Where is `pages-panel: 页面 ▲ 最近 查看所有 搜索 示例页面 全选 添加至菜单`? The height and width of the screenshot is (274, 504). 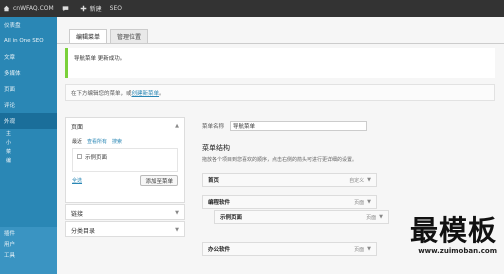
pages-panel: 页面 ▲ 最近 查看所有 搜索 示例页面 全选 添加至菜单 is located at coordinates (125, 160).